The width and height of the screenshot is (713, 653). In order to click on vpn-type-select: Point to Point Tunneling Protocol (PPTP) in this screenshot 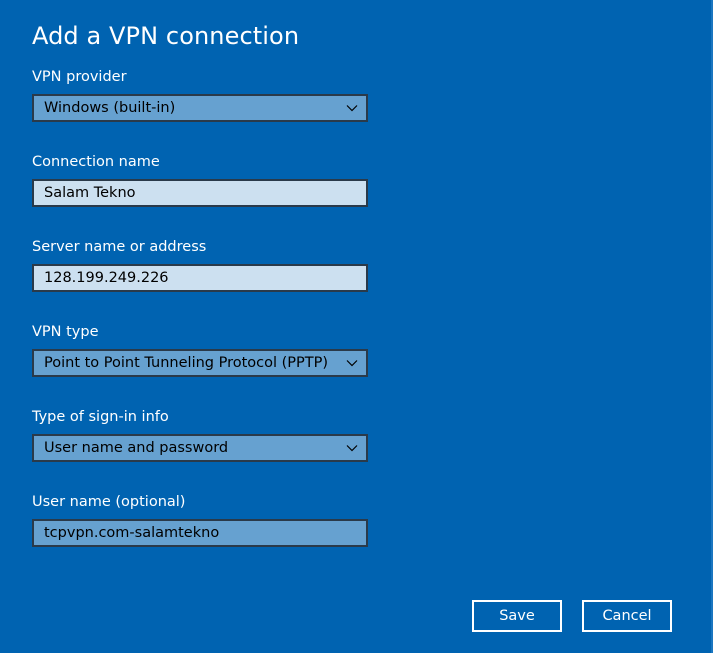, I will do `click(200, 363)`.